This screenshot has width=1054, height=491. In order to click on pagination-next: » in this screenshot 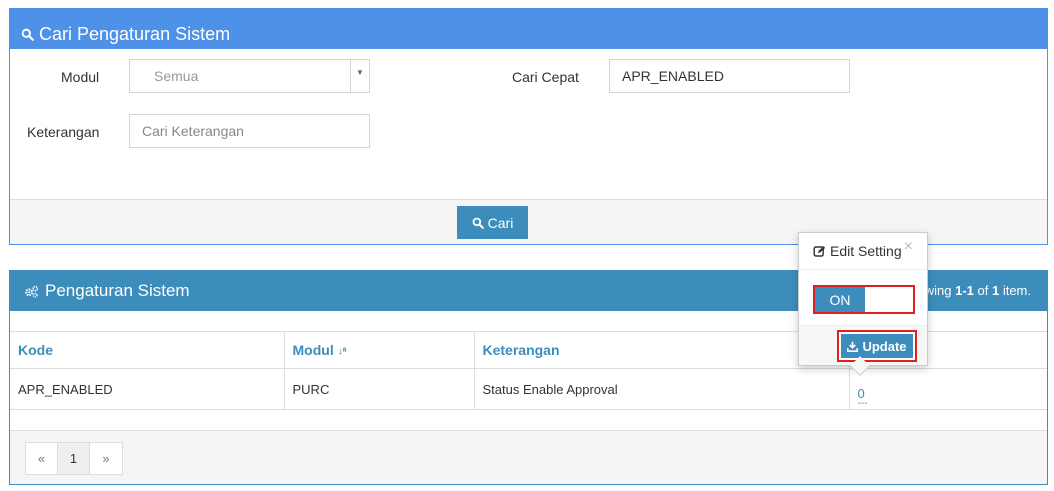, I will do `click(106, 458)`.